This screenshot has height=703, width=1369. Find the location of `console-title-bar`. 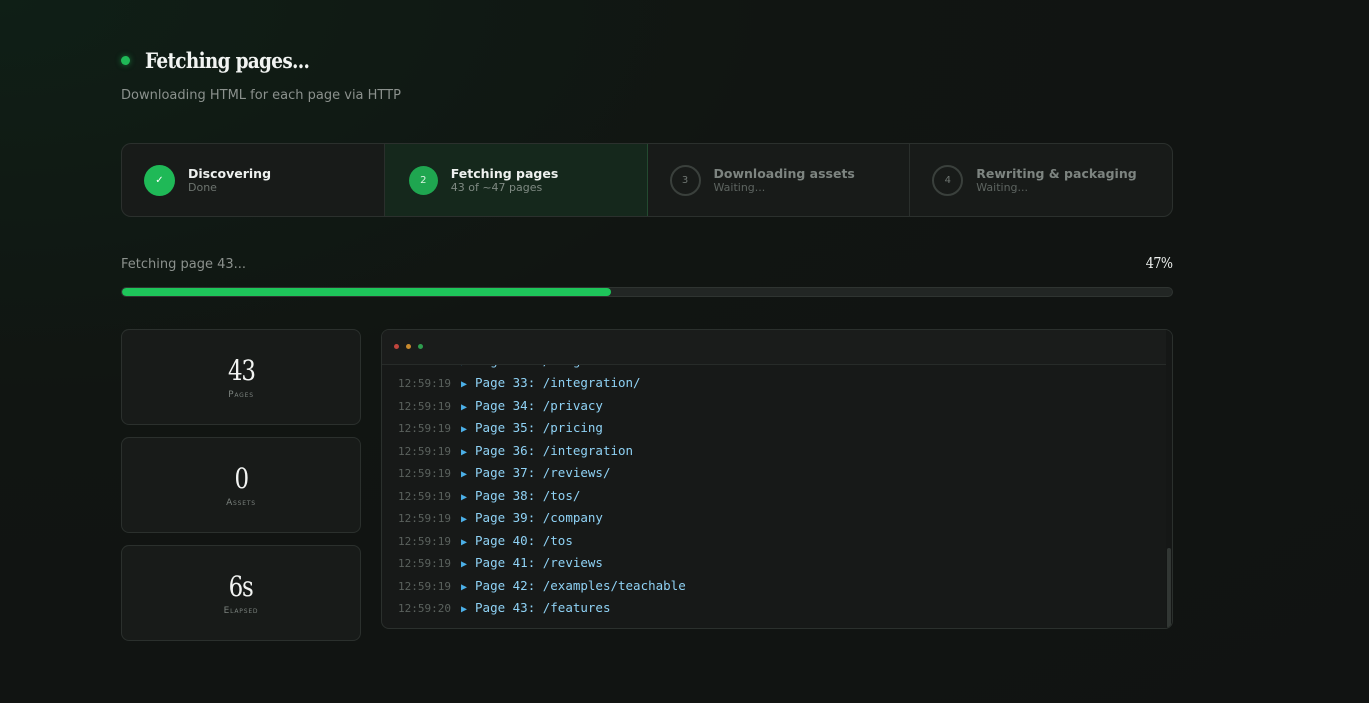

console-title-bar is located at coordinates (774, 347).